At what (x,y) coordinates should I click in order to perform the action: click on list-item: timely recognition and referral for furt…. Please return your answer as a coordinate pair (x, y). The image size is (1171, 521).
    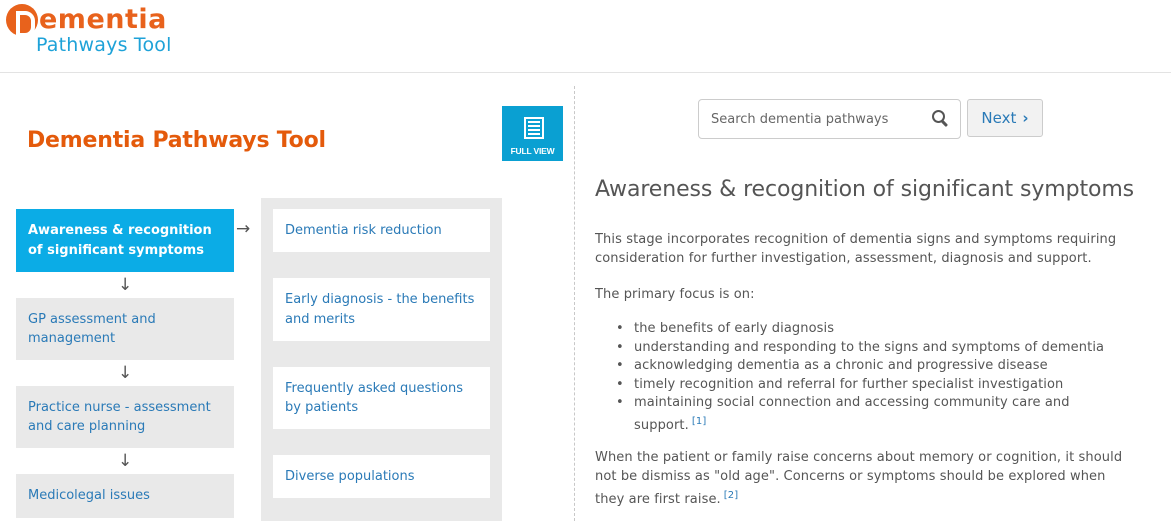
    Looking at the image, I should click on (875, 385).